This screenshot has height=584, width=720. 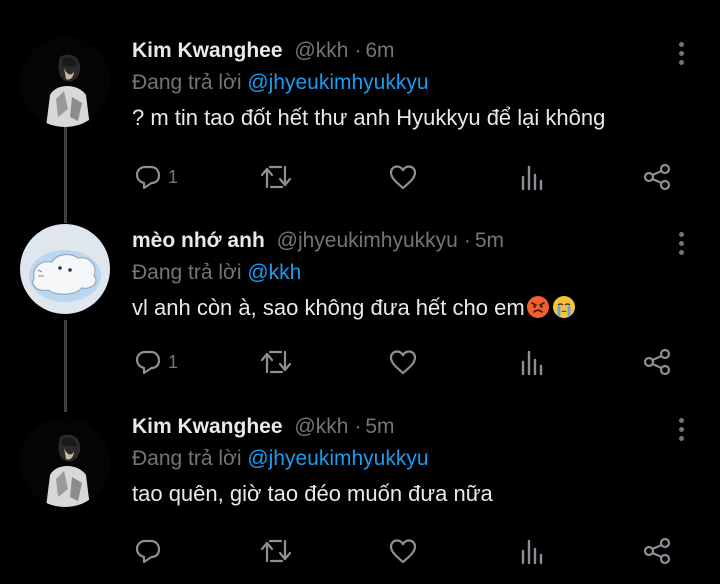 What do you see at coordinates (563, 307) in the screenshot?
I see `crying-face-icon` at bounding box center [563, 307].